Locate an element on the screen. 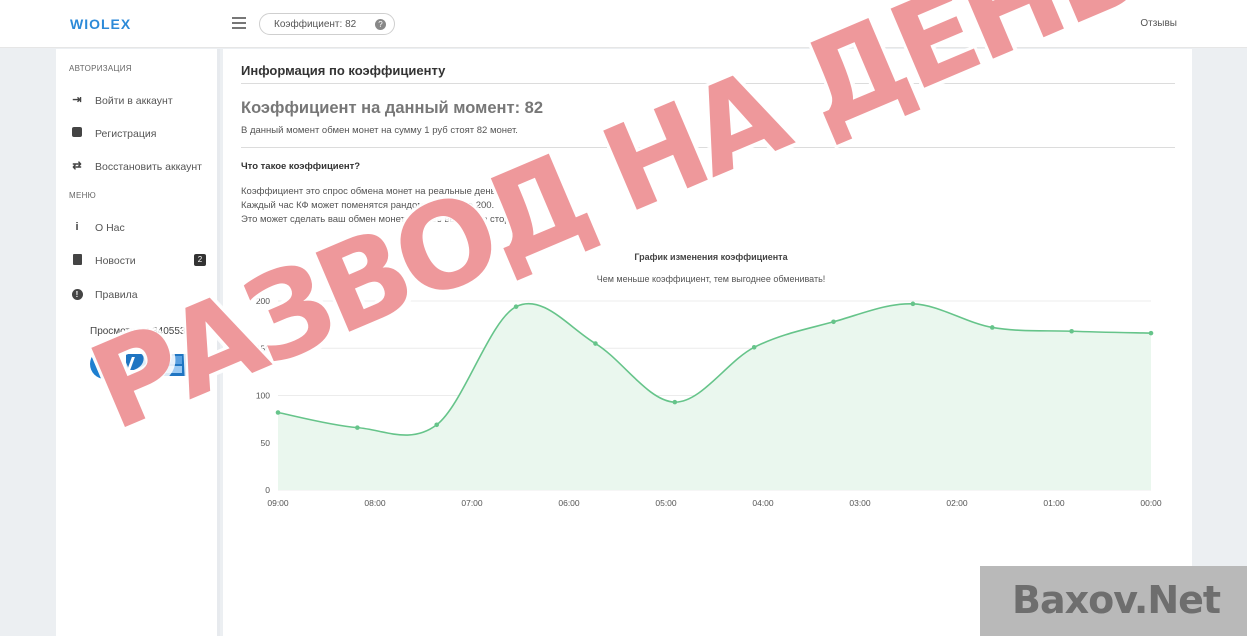  payeer-logo: P is located at coordinates (105, 364).